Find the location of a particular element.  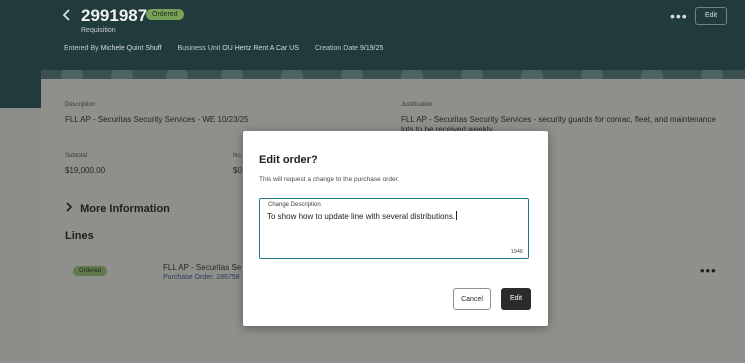

chevron-right-icon is located at coordinates (72, 208).